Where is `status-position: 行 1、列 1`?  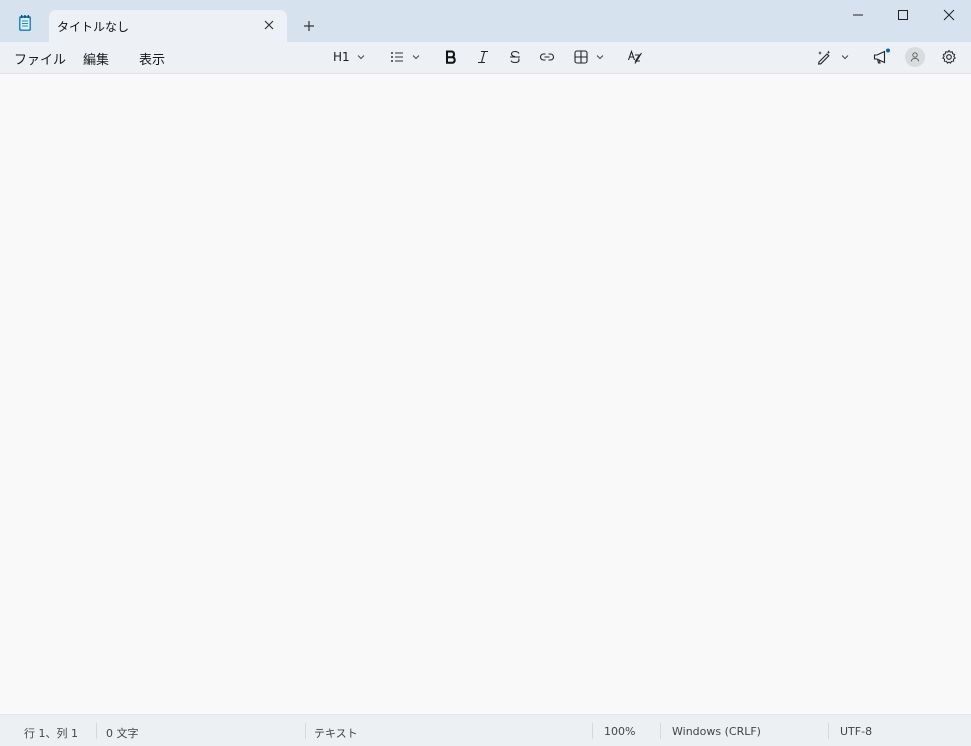
status-position: 行 1、列 1 is located at coordinates (51, 733).